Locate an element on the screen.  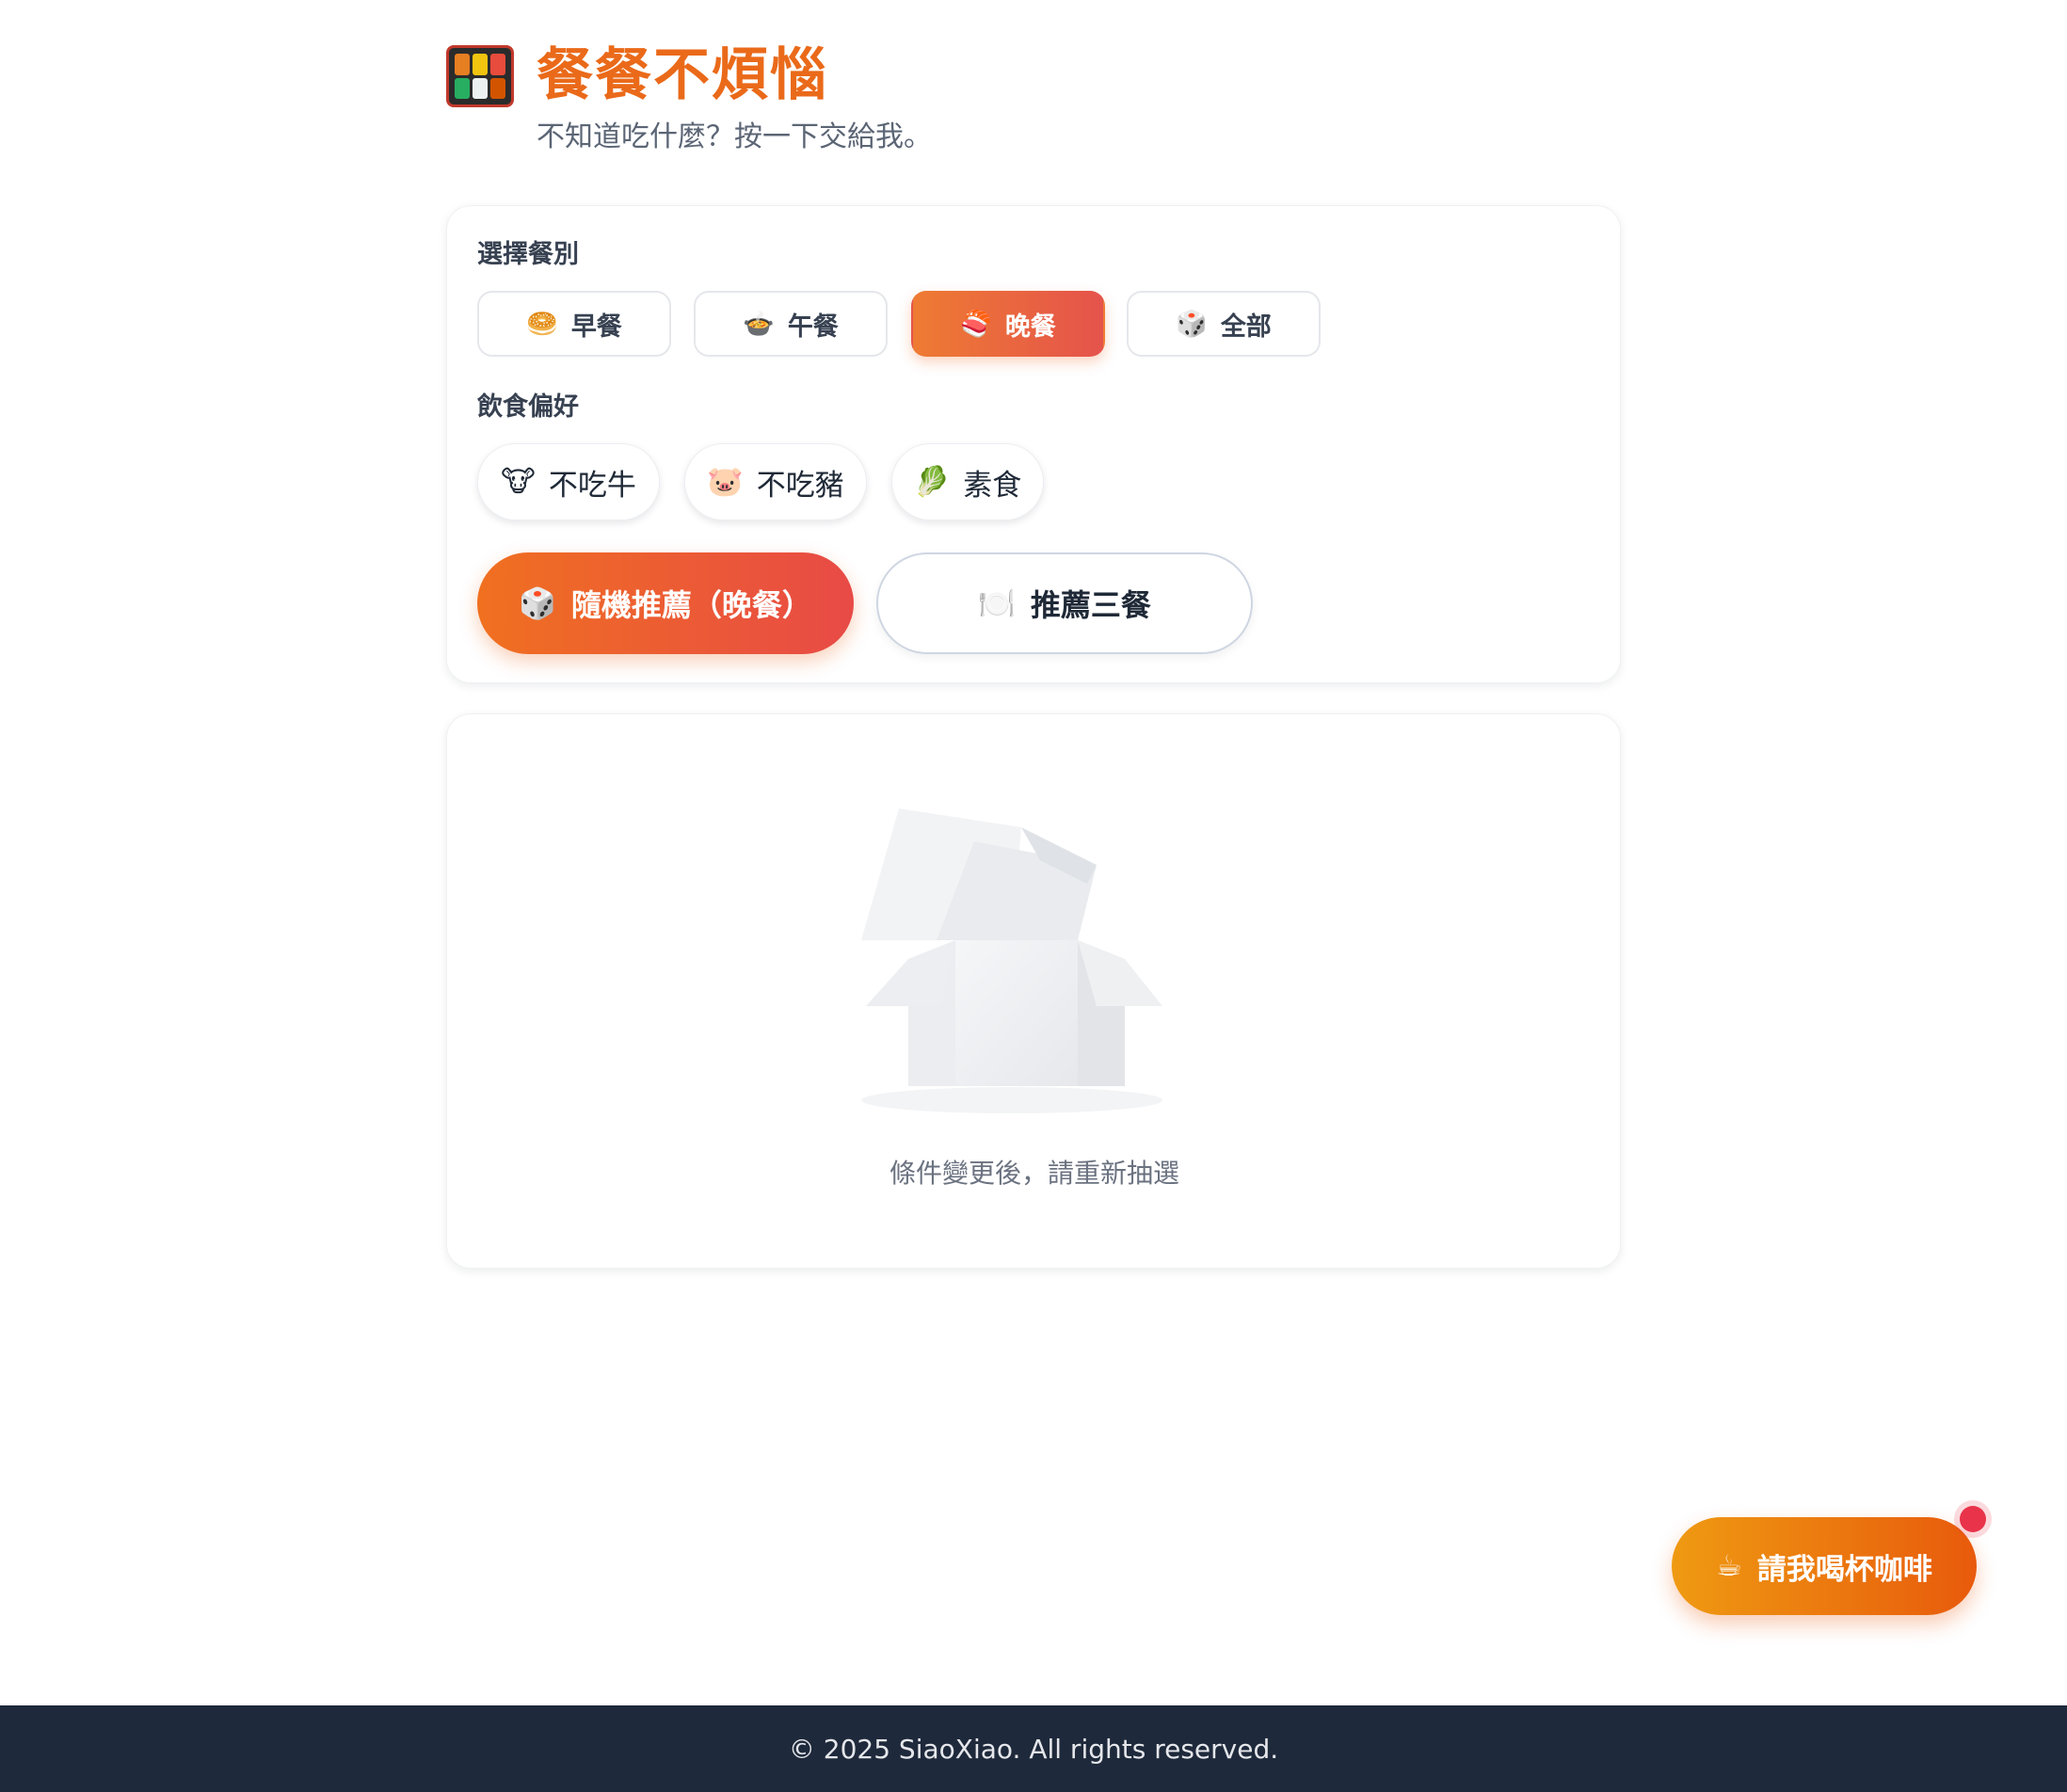
page-footer: © 2025 SiaoXiao. All rights reserved. is located at coordinates (1033, 1748).